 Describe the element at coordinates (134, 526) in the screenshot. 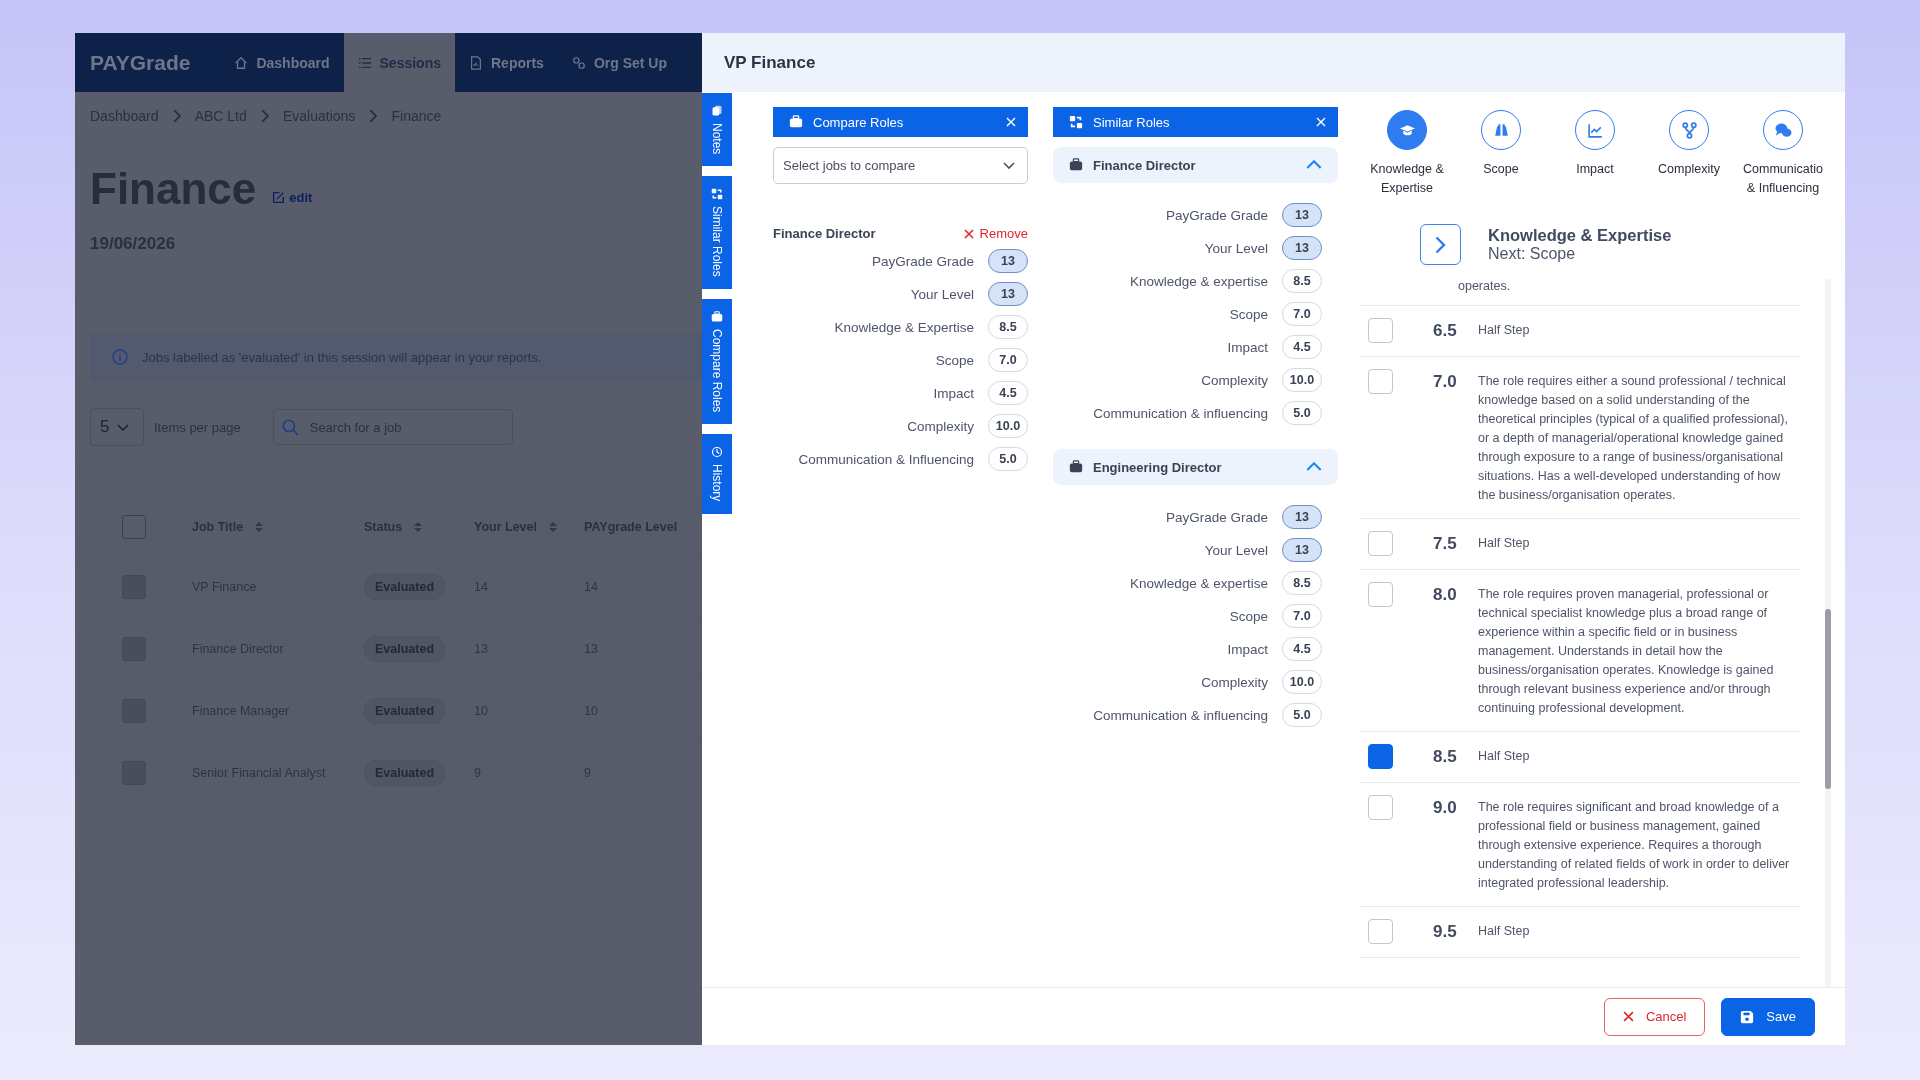

I see `select-all-checkbox` at that location.